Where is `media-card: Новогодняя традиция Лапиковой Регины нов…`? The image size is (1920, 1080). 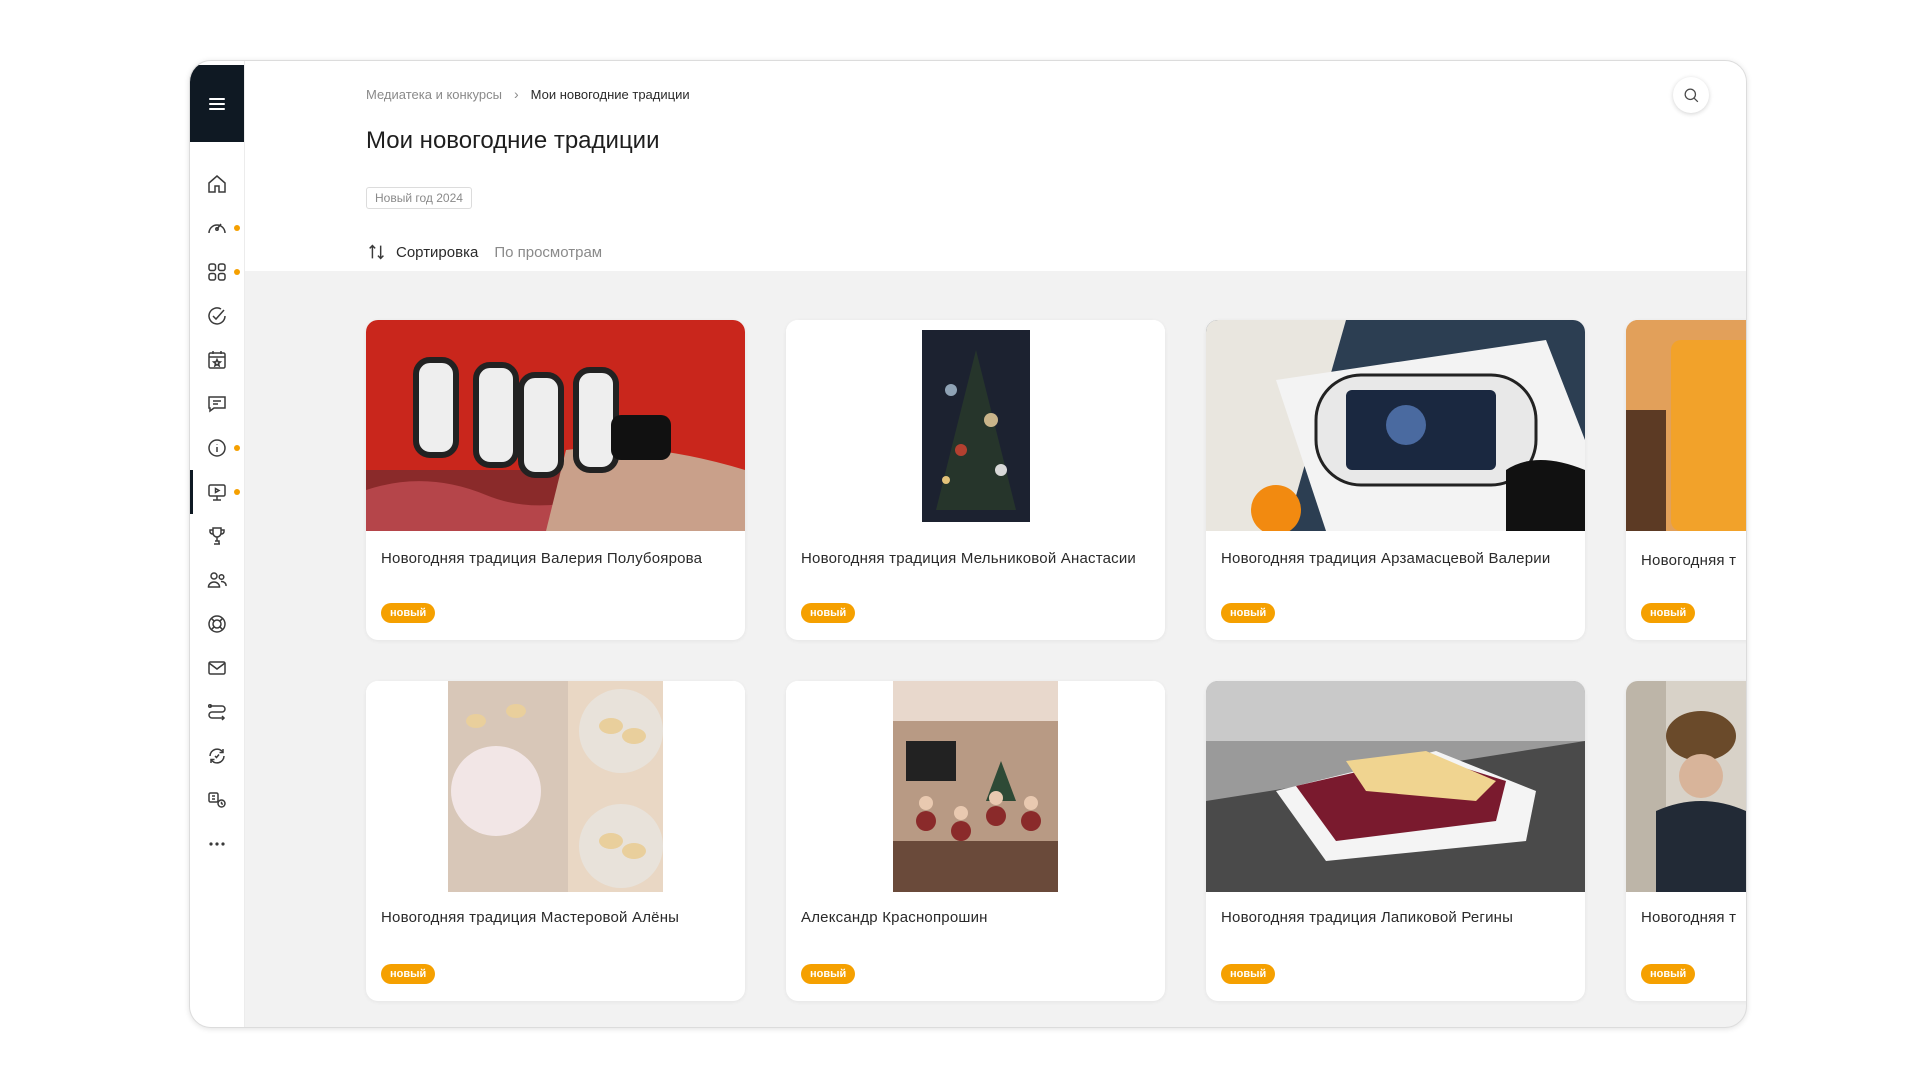 media-card: Новогодняя традиция Лапиковой Регины нов… is located at coordinates (1395, 841).